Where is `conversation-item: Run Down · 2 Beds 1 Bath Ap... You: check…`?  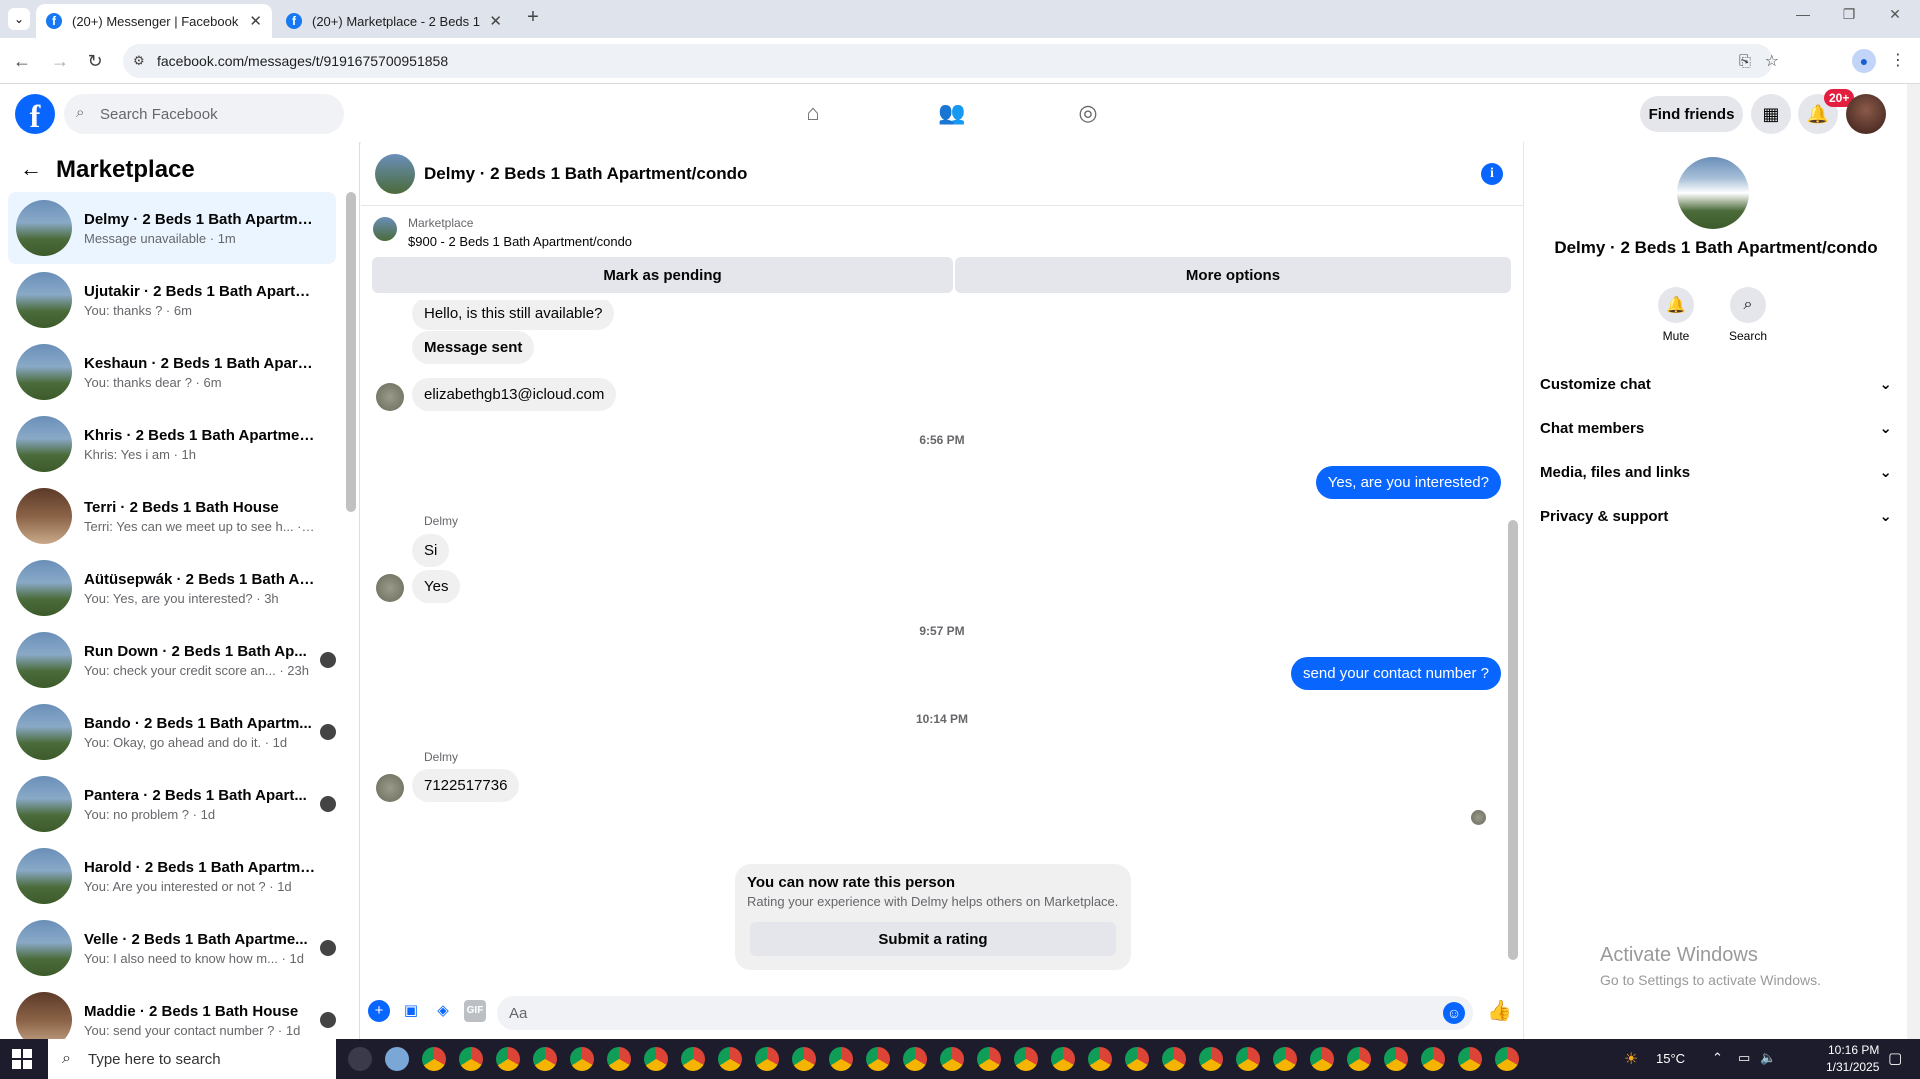 conversation-item: Run Down · 2 Beds 1 Bath Ap... You: check… is located at coordinates (172, 660).